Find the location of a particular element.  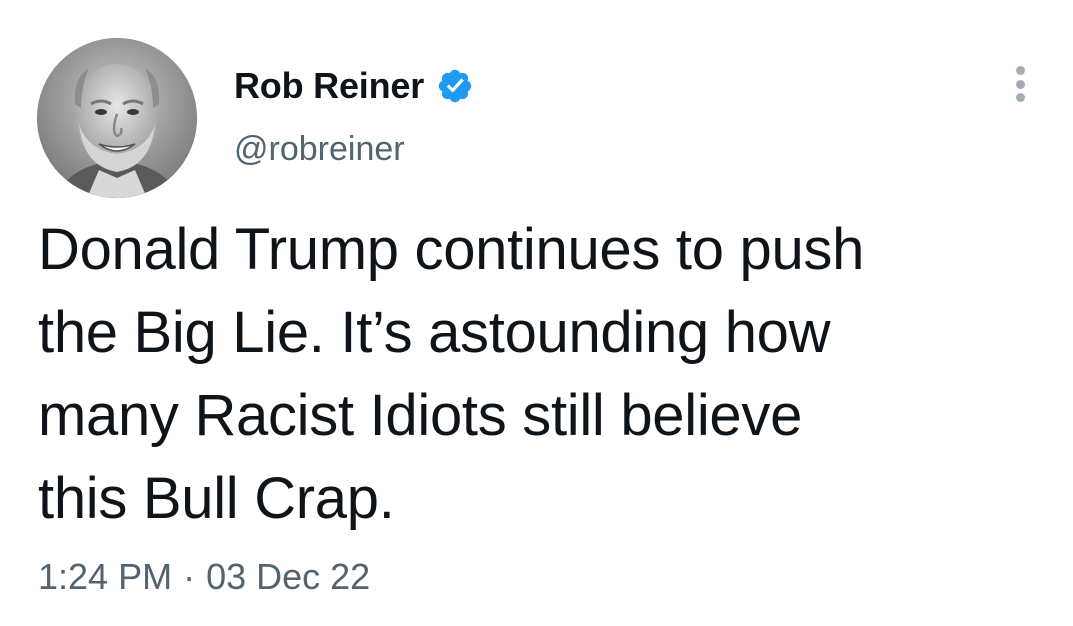

author-handle: @robreiner is located at coordinates (319, 149).